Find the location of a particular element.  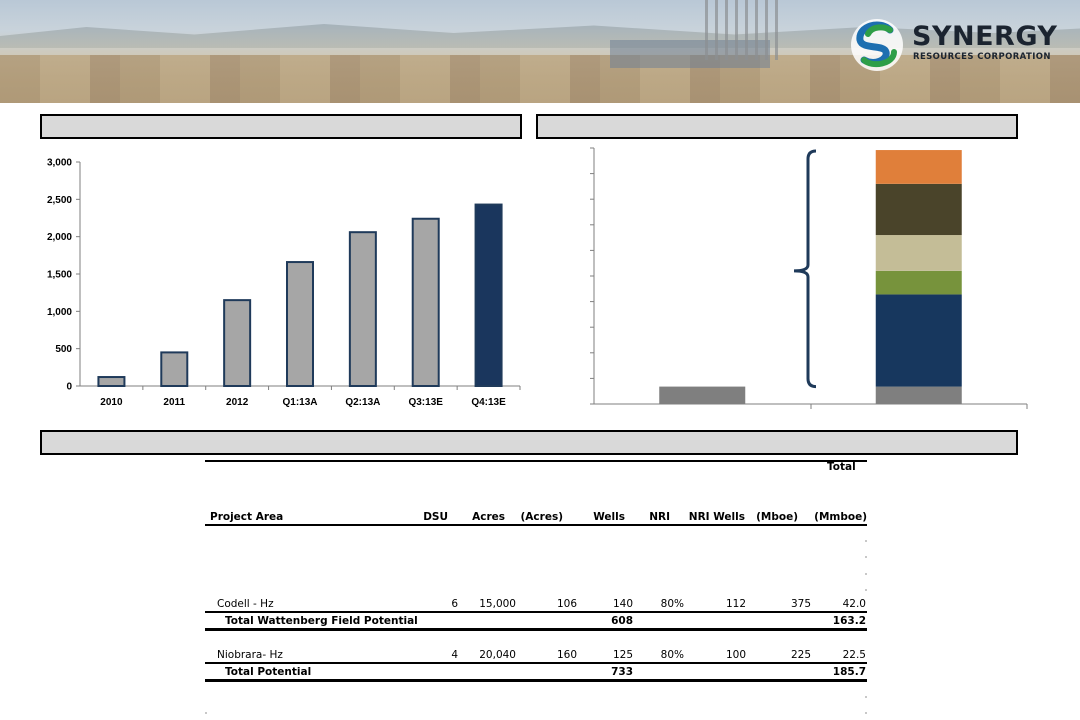

logo-subtitle: RESOURCES CORPORATION is located at coordinates (982, 57).